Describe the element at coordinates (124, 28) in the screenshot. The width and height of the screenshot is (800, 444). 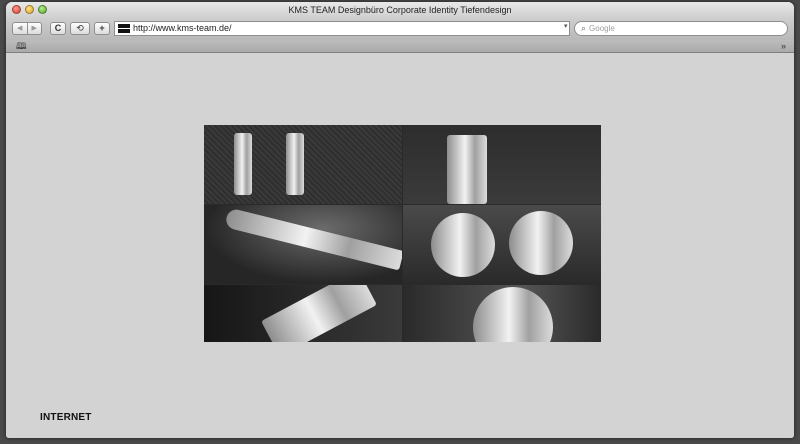
I see `site-favicon-icon` at that location.